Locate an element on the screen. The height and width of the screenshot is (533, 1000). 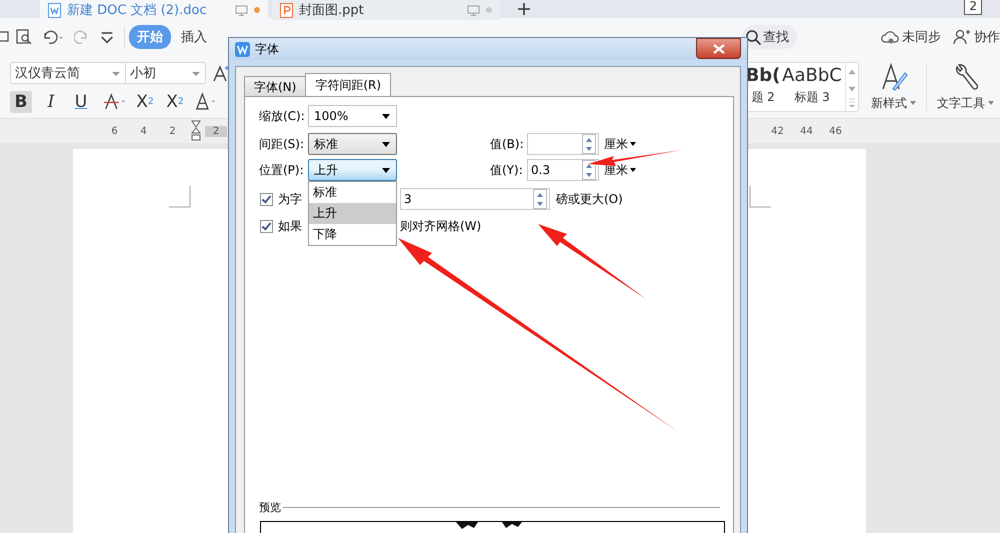
cloud-icon is located at coordinates (890, 37).